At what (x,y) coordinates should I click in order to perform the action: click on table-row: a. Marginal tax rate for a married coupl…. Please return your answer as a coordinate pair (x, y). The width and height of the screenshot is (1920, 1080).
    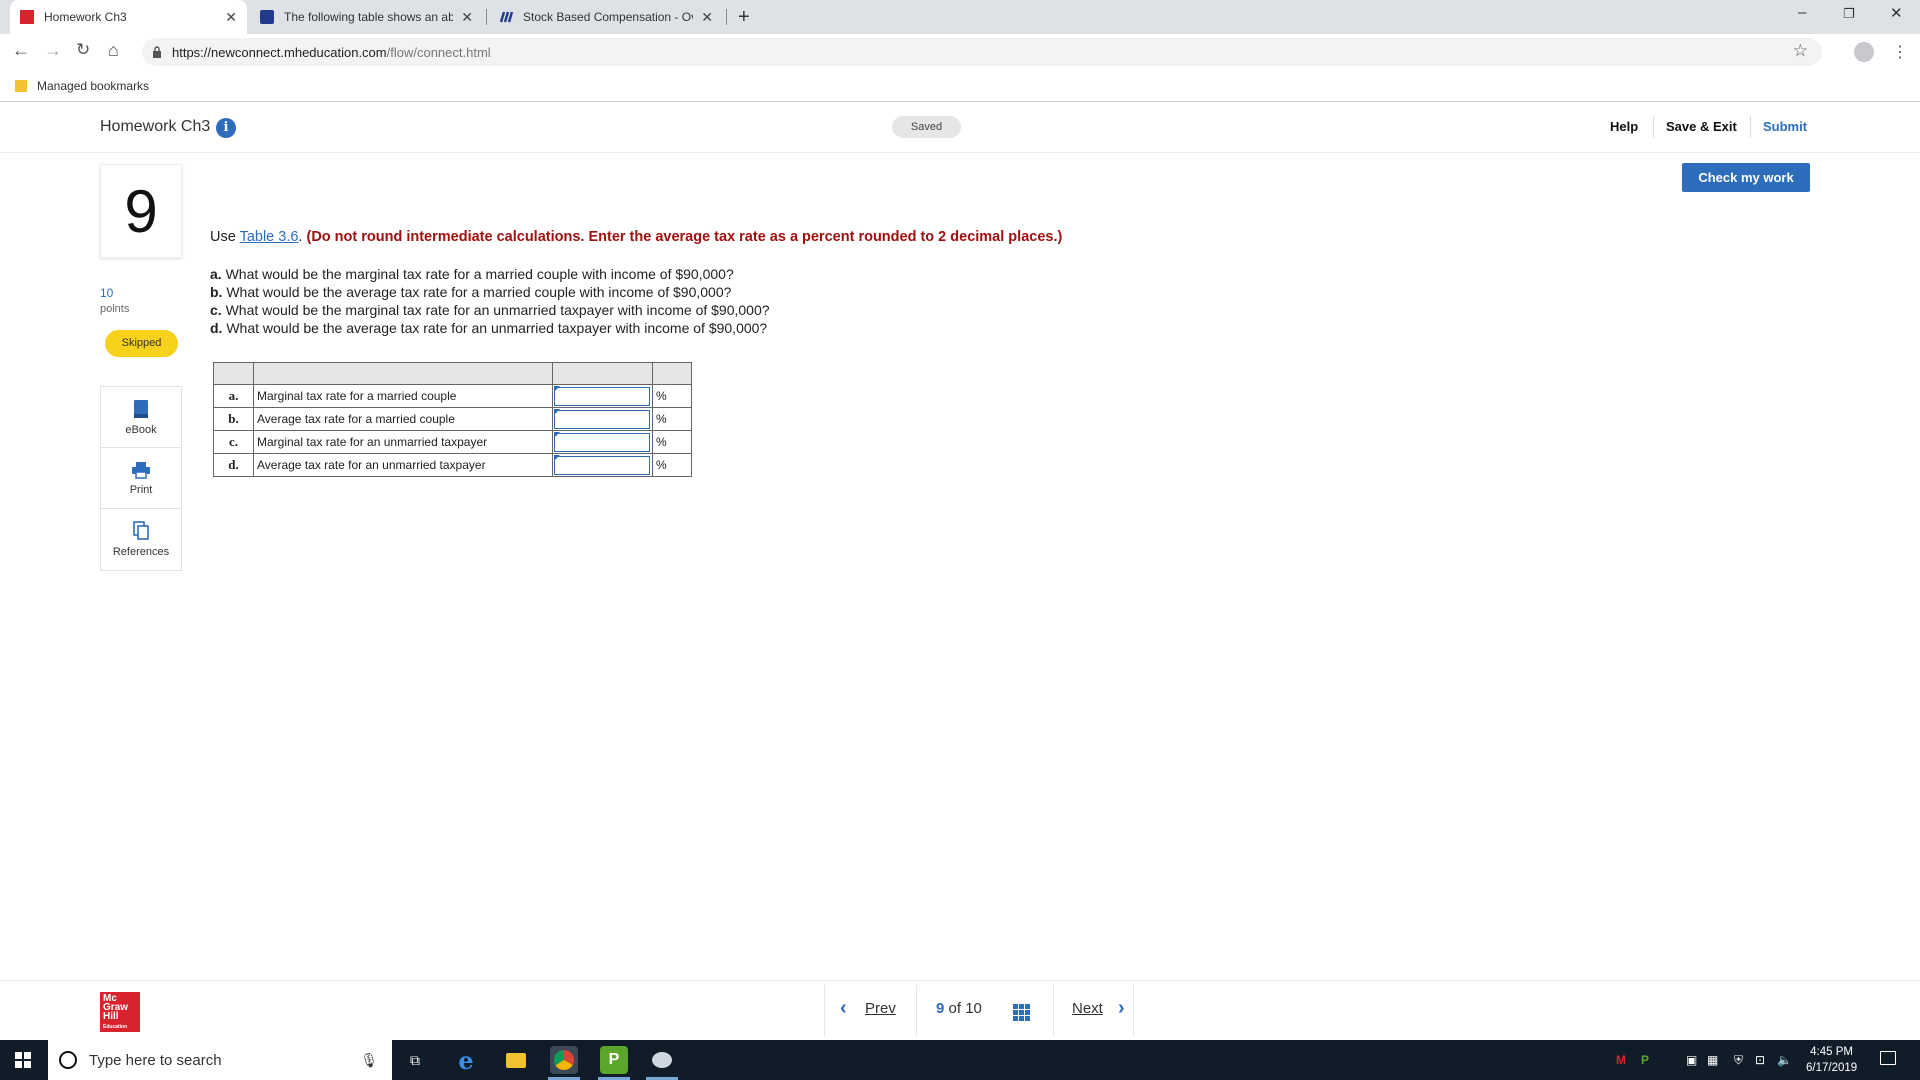
    Looking at the image, I should click on (452, 396).